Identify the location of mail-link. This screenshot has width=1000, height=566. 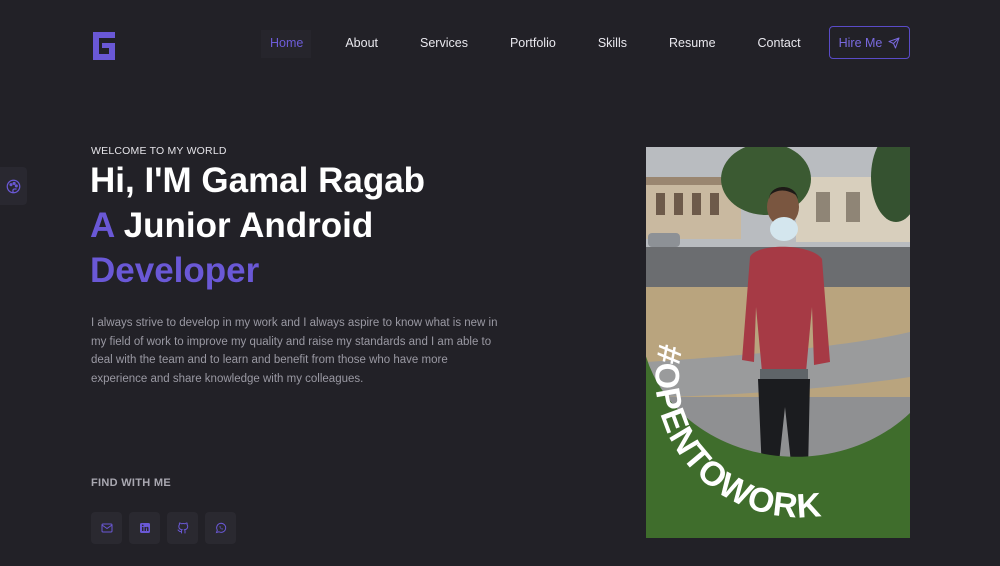
(106, 528).